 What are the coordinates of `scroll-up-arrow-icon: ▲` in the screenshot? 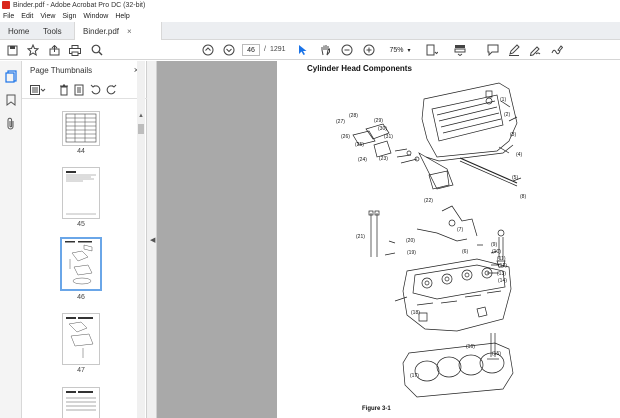 It's located at (141, 116).